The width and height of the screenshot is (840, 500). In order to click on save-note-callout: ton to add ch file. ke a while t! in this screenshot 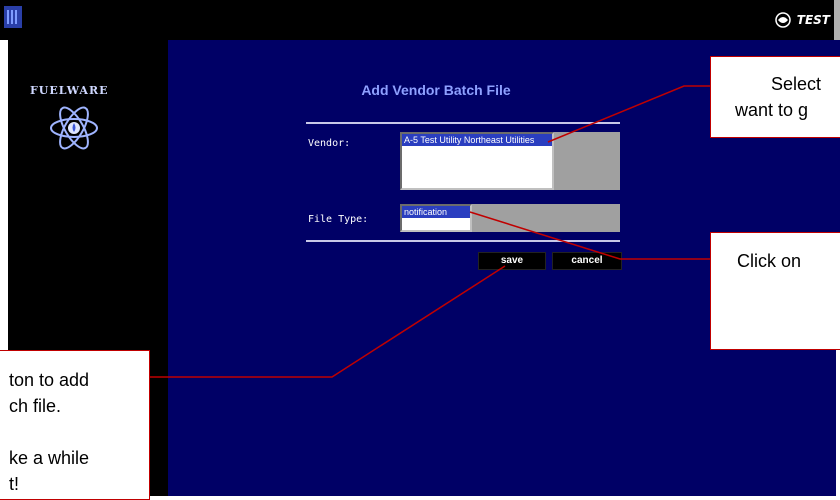, I will do `click(75, 425)`.